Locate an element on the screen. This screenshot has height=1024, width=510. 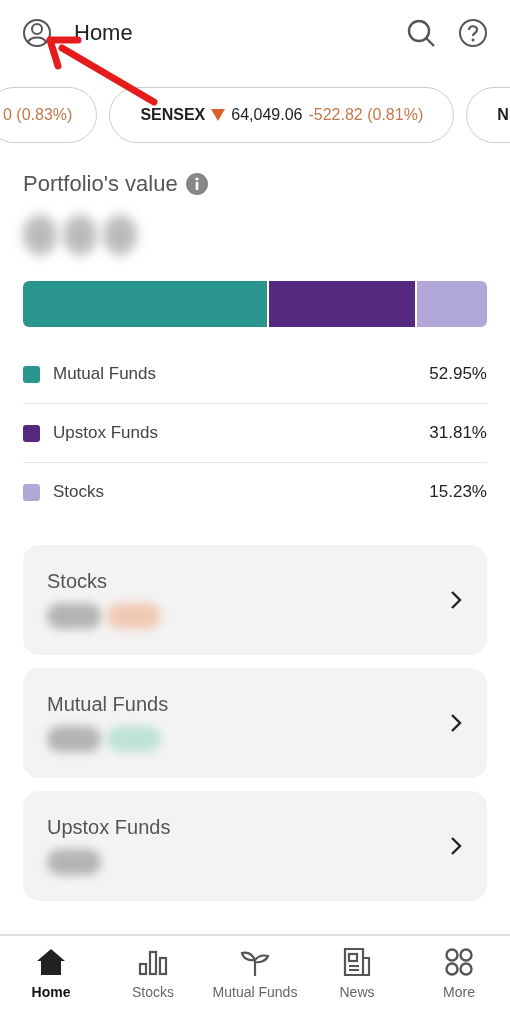
legend-label: Mutual Funds is located at coordinates (105, 374).